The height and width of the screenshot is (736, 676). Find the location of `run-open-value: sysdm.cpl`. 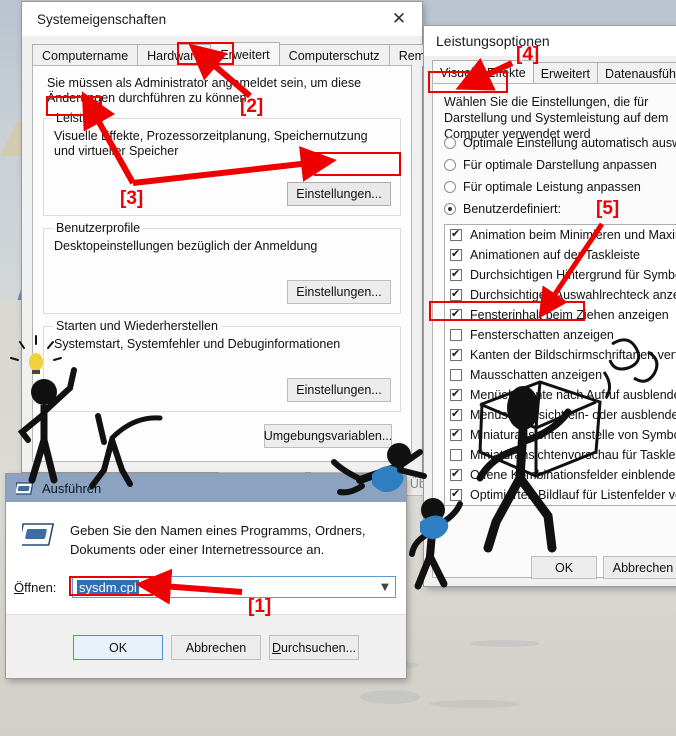

run-open-value: sysdm.cpl is located at coordinates (108, 587).